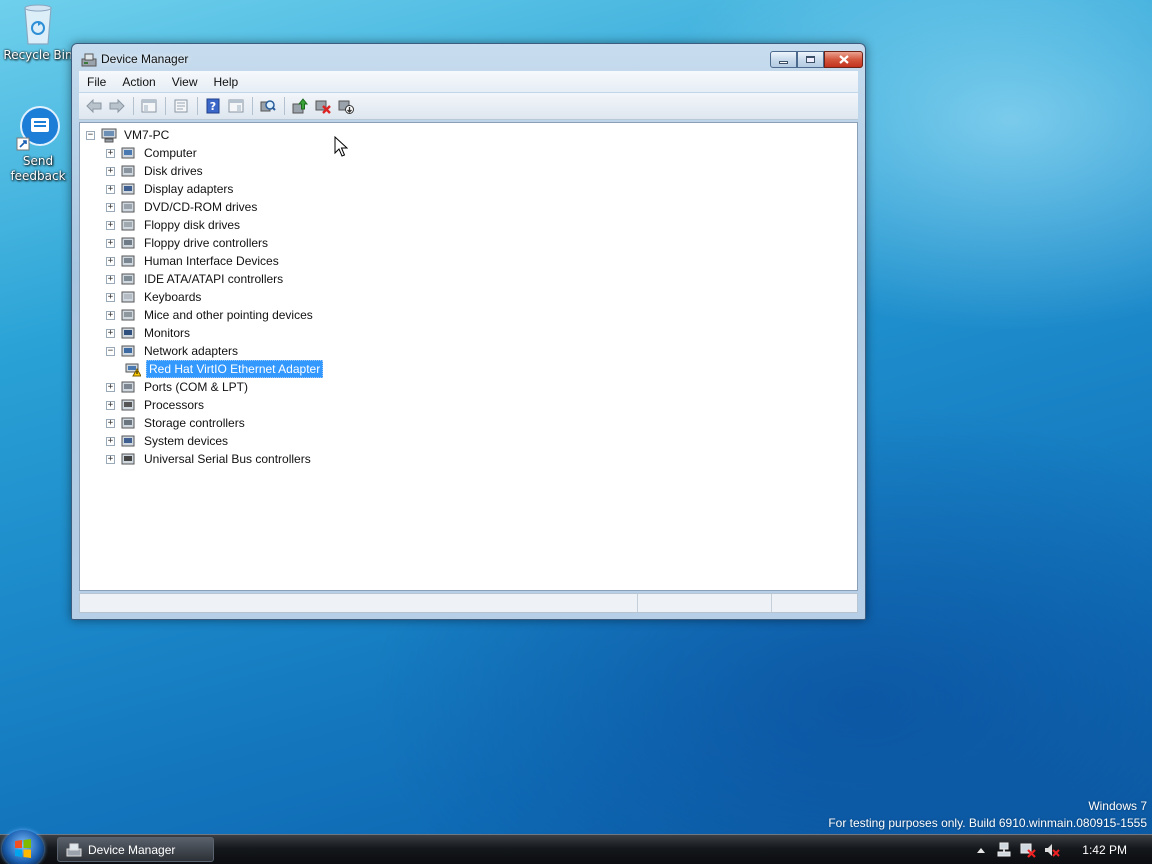  Describe the element at coordinates (170, 189) in the screenshot. I see `tree-category-item: + Display adapters` at that location.